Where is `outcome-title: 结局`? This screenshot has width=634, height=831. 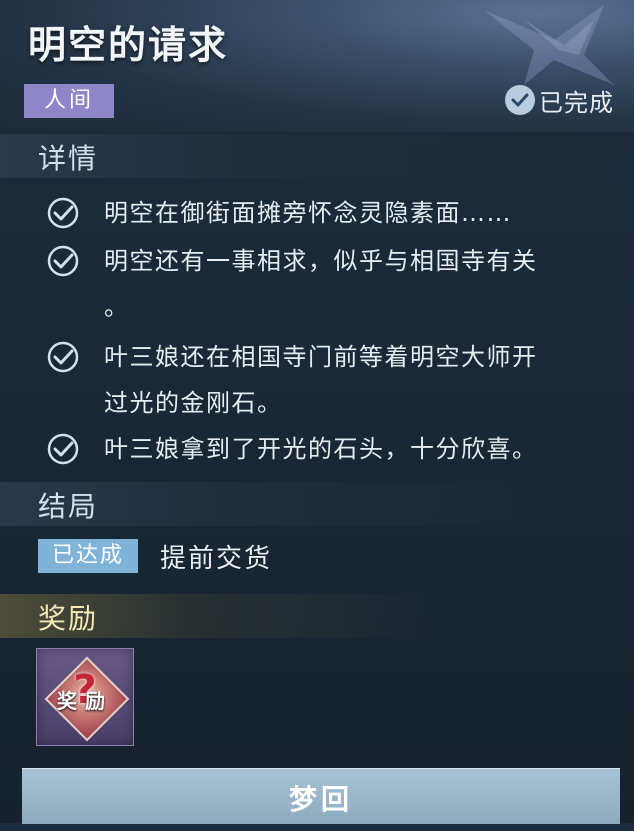
outcome-title: 结局 is located at coordinates (68, 506).